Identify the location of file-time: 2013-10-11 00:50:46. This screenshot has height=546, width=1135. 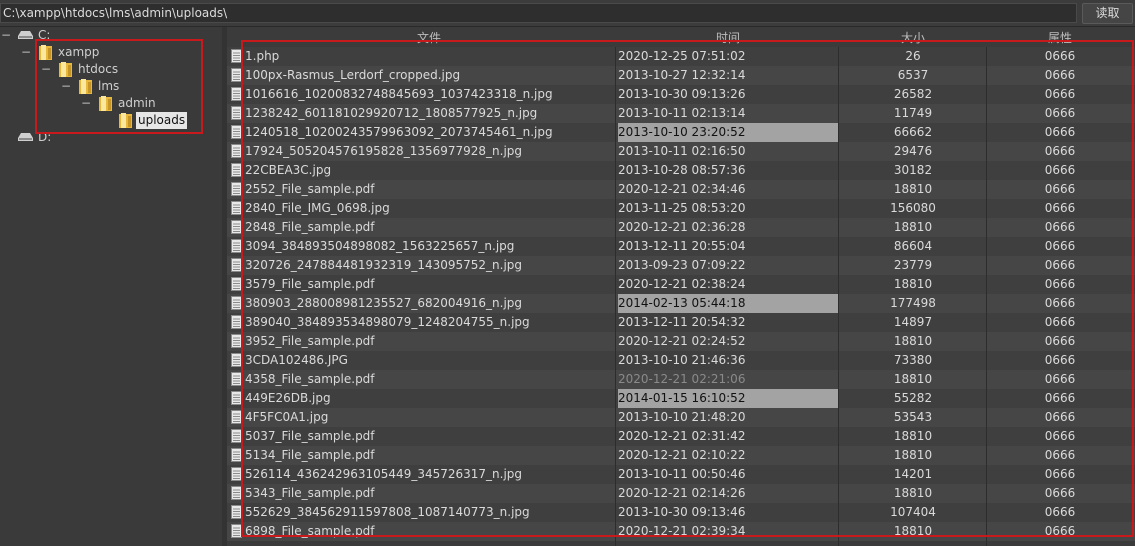
(682, 474).